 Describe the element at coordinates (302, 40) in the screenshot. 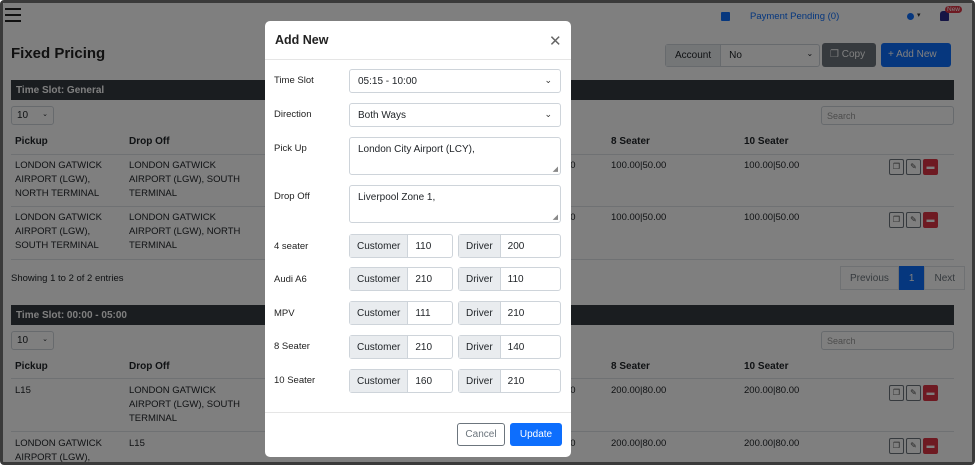

I see `modal-title: Add New` at that location.